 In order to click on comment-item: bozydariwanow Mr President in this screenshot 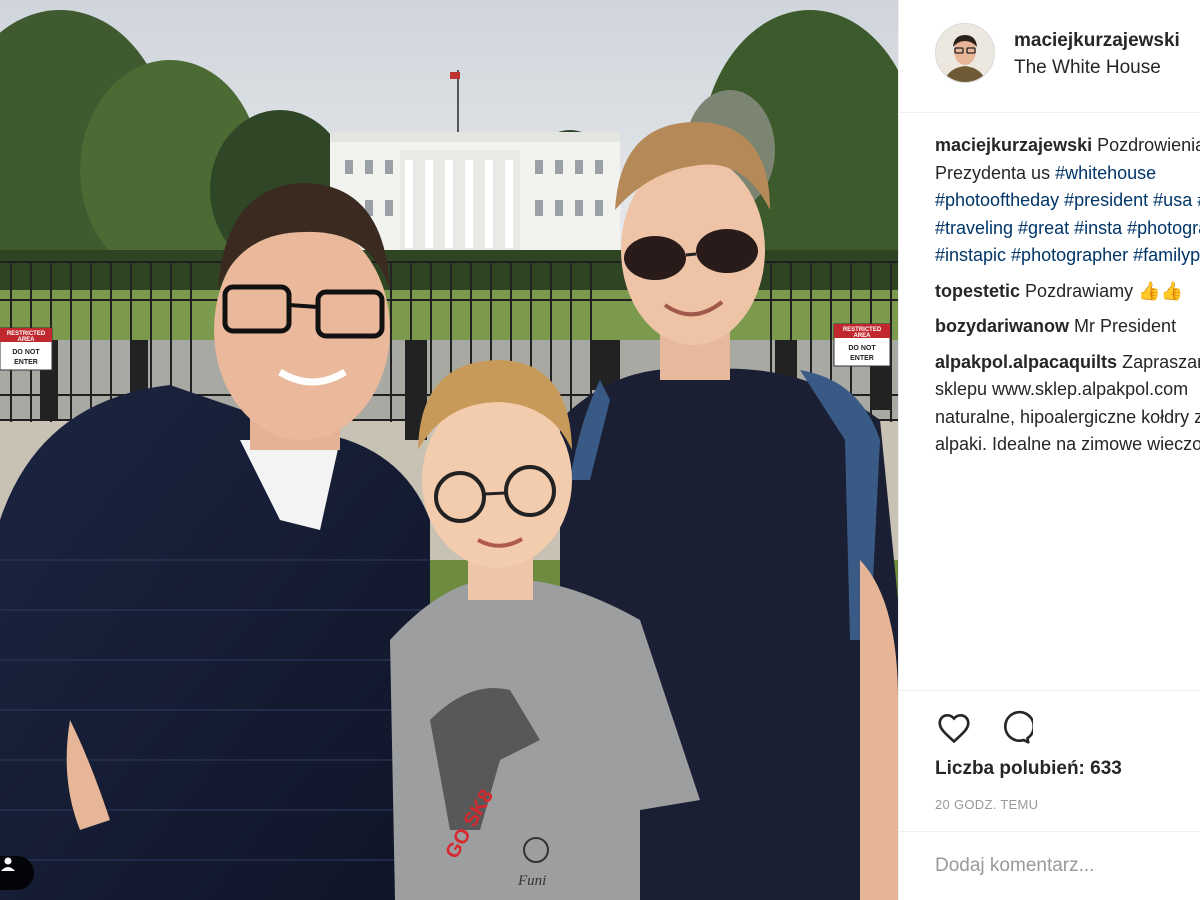, I will do `click(1067, 327)`.